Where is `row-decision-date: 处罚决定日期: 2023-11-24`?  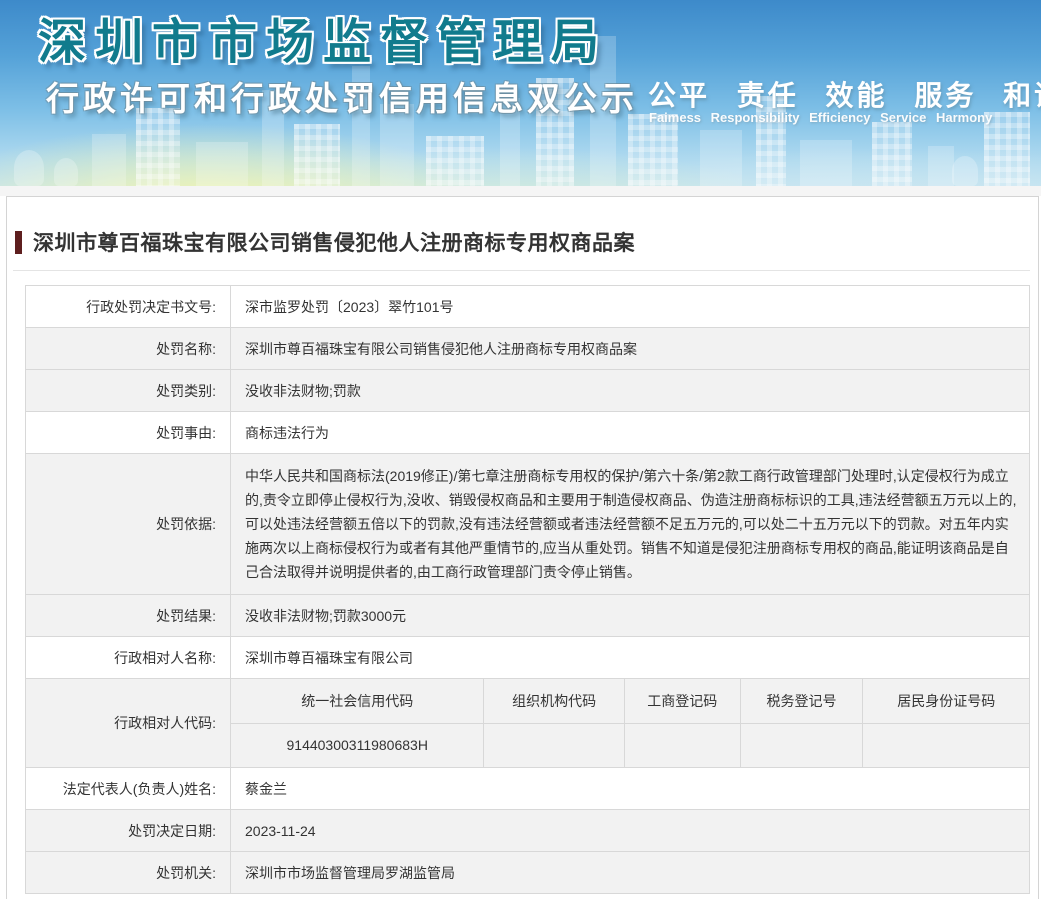 row-decision-date: 处罚决定日期: 2023-11-24 is located at coordinates (527, 830).